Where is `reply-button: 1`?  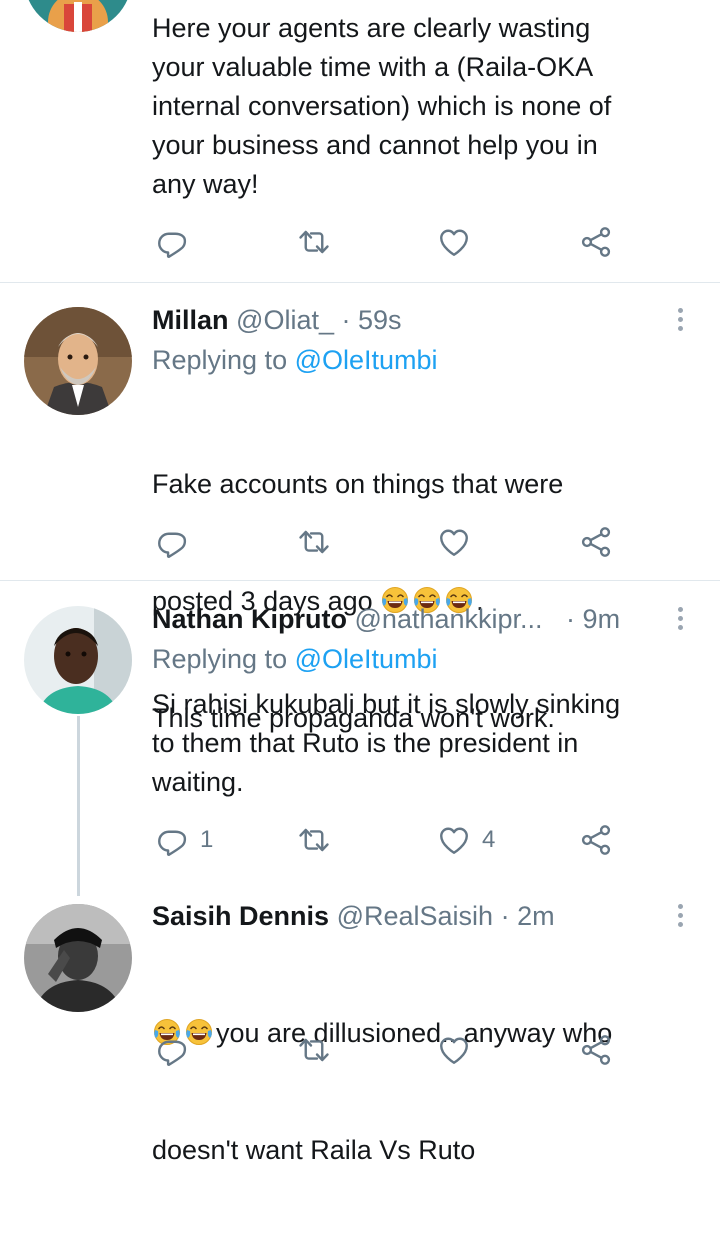 reply-button: 1 is located at coordinates (183, 840).